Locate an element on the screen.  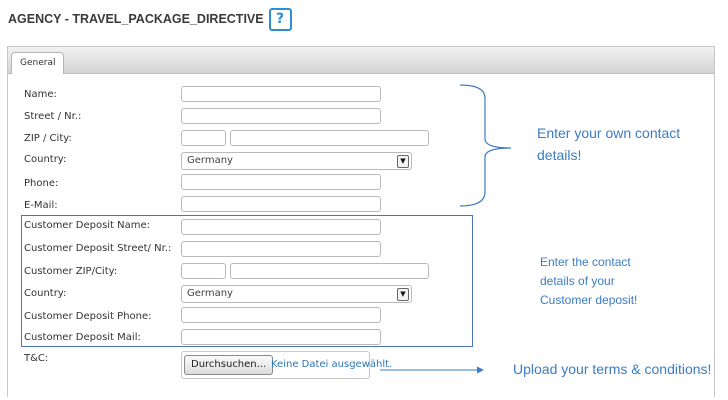
tab-general: General is located at coordinates (38, 63).